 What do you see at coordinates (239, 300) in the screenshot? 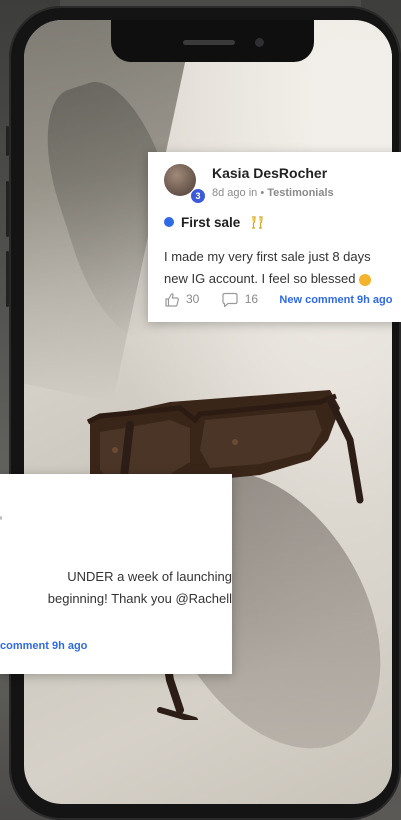
I see `comment-button: 16` at bounding box center [239, 300].